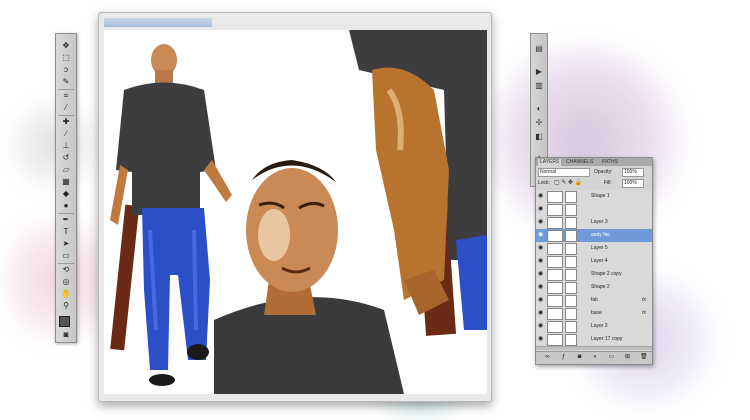  I want to click on type-tool-icon: T, so click(66, 232).